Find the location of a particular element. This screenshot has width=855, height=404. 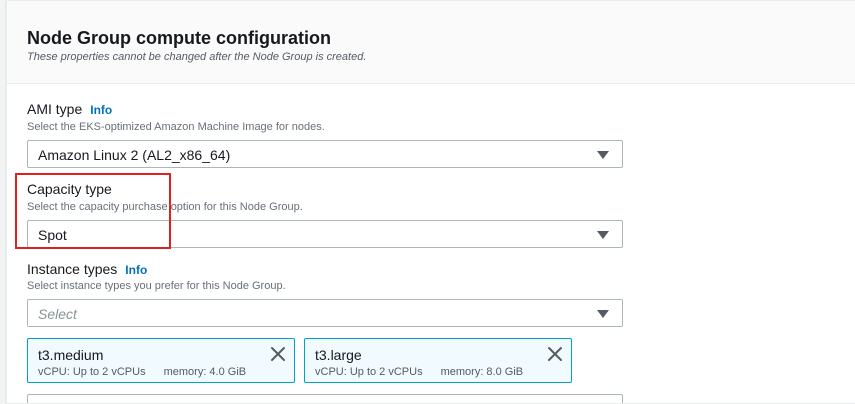

capacity-type-select: Spot is located at coordinates (325, 234).